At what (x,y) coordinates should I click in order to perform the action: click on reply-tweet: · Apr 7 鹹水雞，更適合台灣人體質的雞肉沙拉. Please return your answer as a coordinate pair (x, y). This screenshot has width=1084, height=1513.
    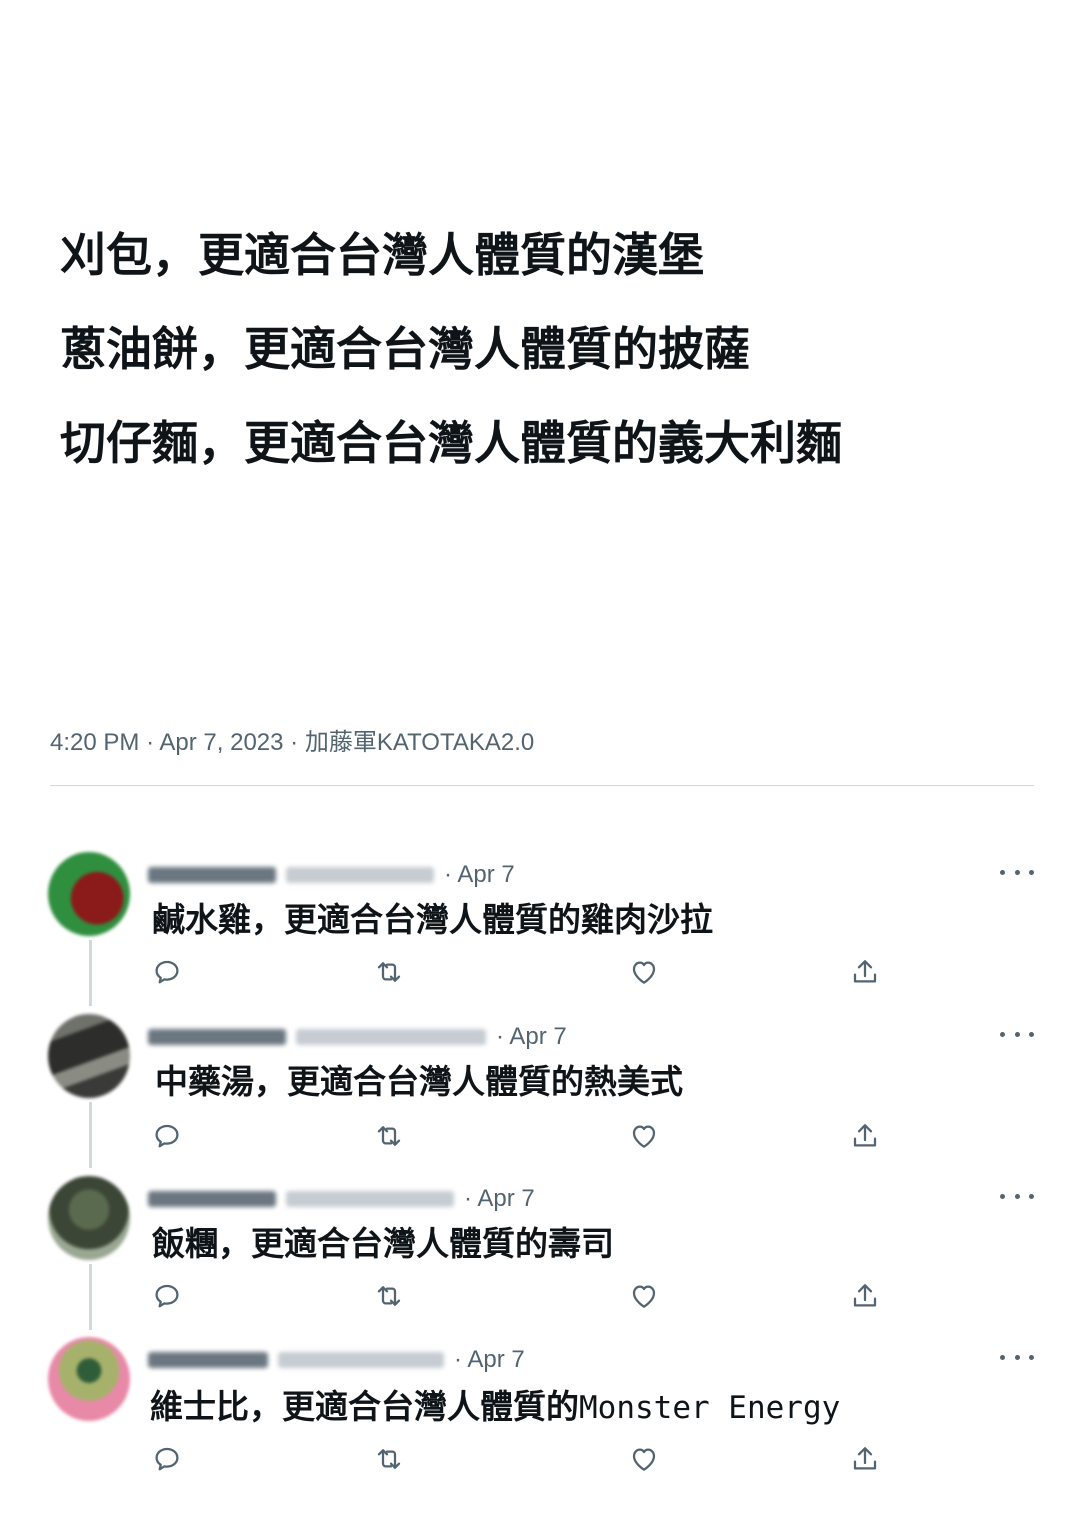
    Looking at the image, I should click on (542, 933).